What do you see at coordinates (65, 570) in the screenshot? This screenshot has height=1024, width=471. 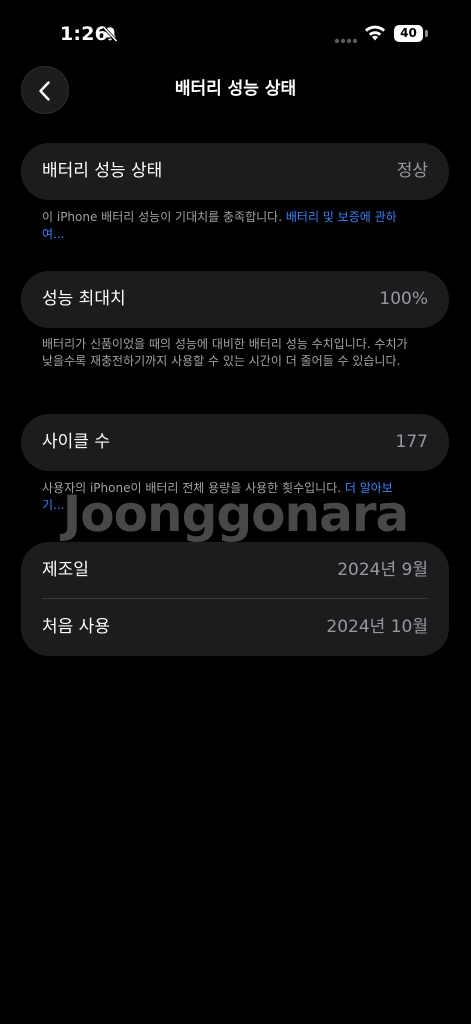 I see `manufacture-date-label: 제조일` at bounding box center [65, 570].